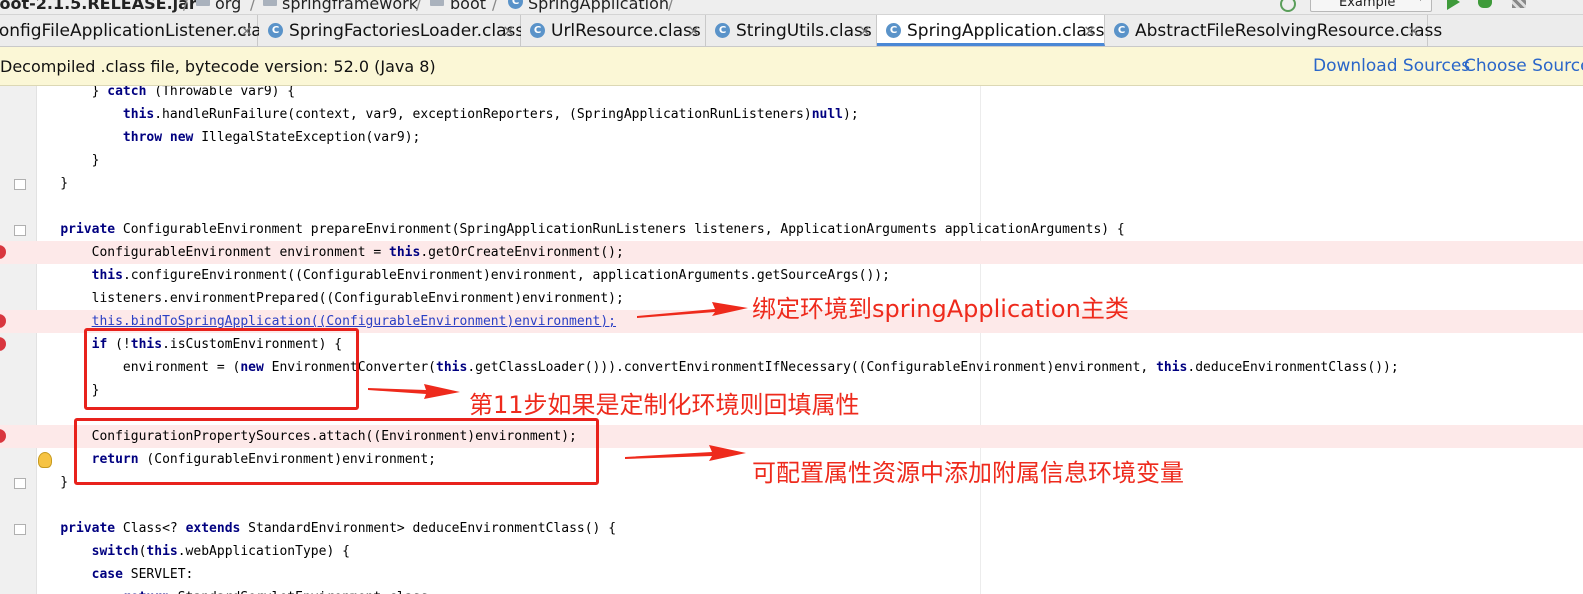  I want to click on code-line: } catch (Throwable var9) {, so click(162, 94).